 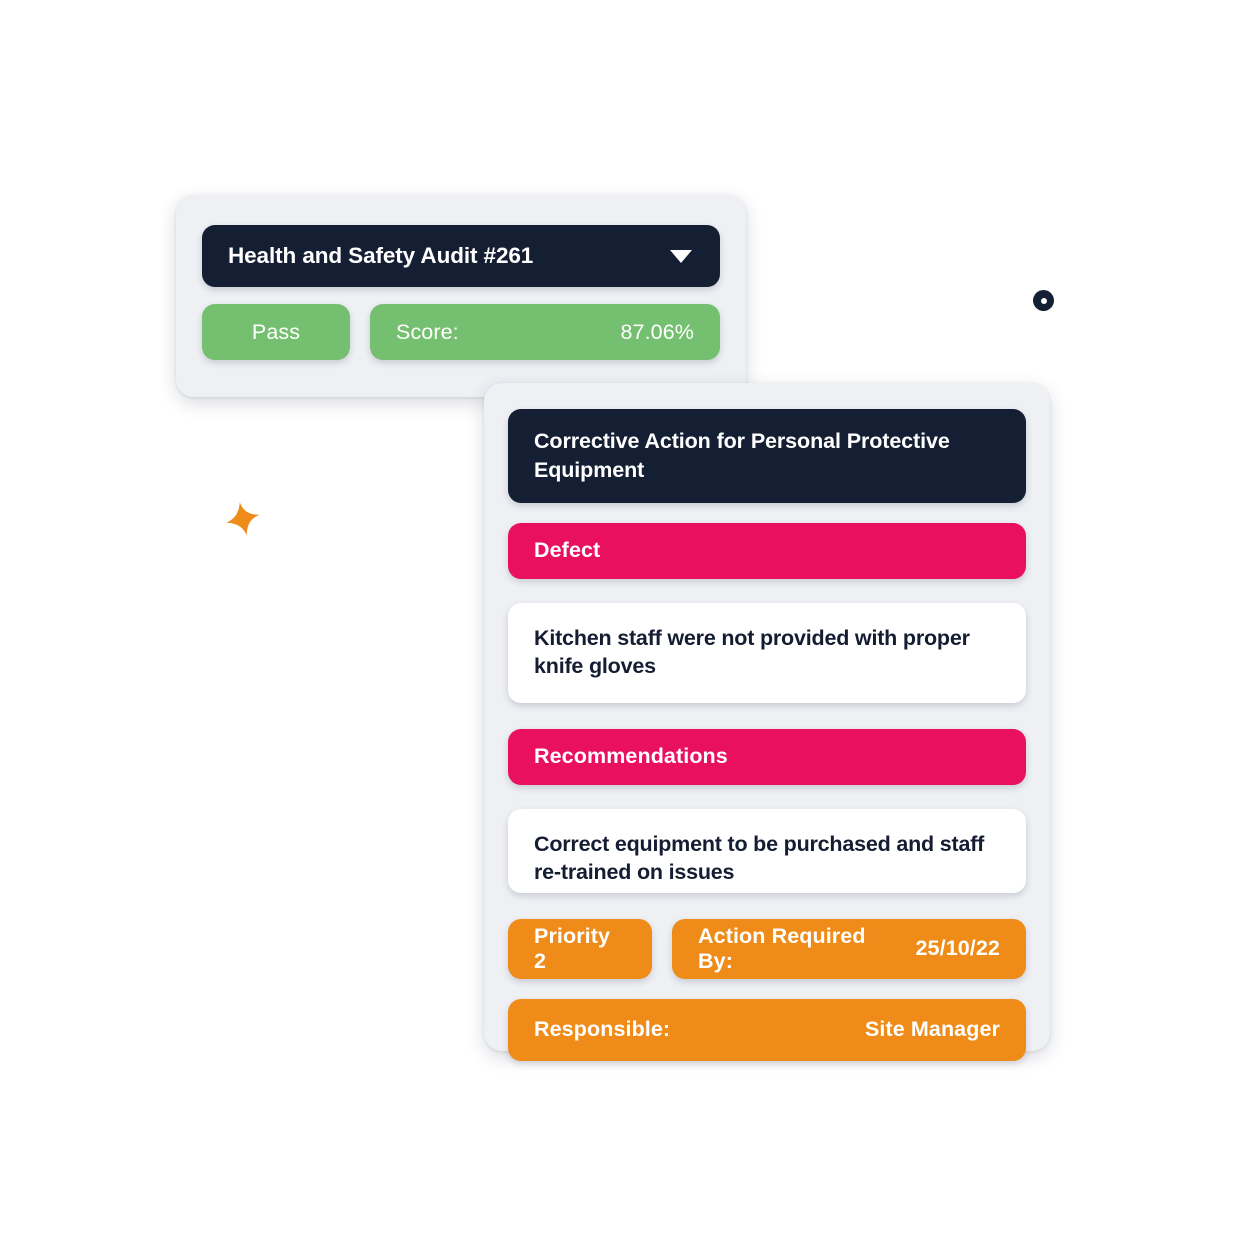 I want to click on audit-result-label: Pass, so click(x=276, y=331).